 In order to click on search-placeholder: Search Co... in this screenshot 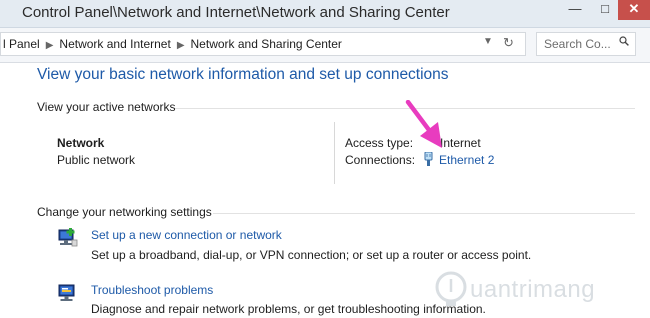, I will do `click(577, 44)`.